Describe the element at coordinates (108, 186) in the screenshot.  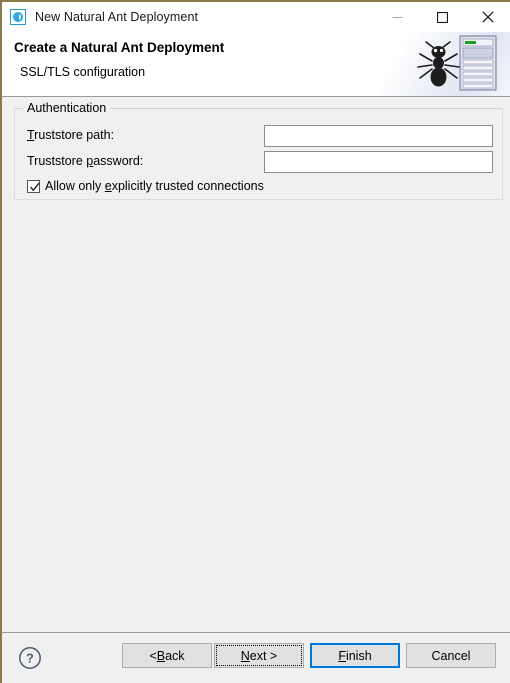
I see `mnemonic-char: e` at that location.